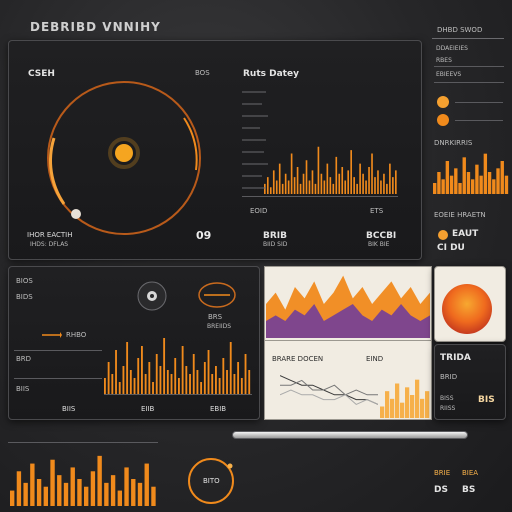 The width and height of the screenshot is (512, 512). I want to click on bottom-value-2: BS, so click(469, 490).